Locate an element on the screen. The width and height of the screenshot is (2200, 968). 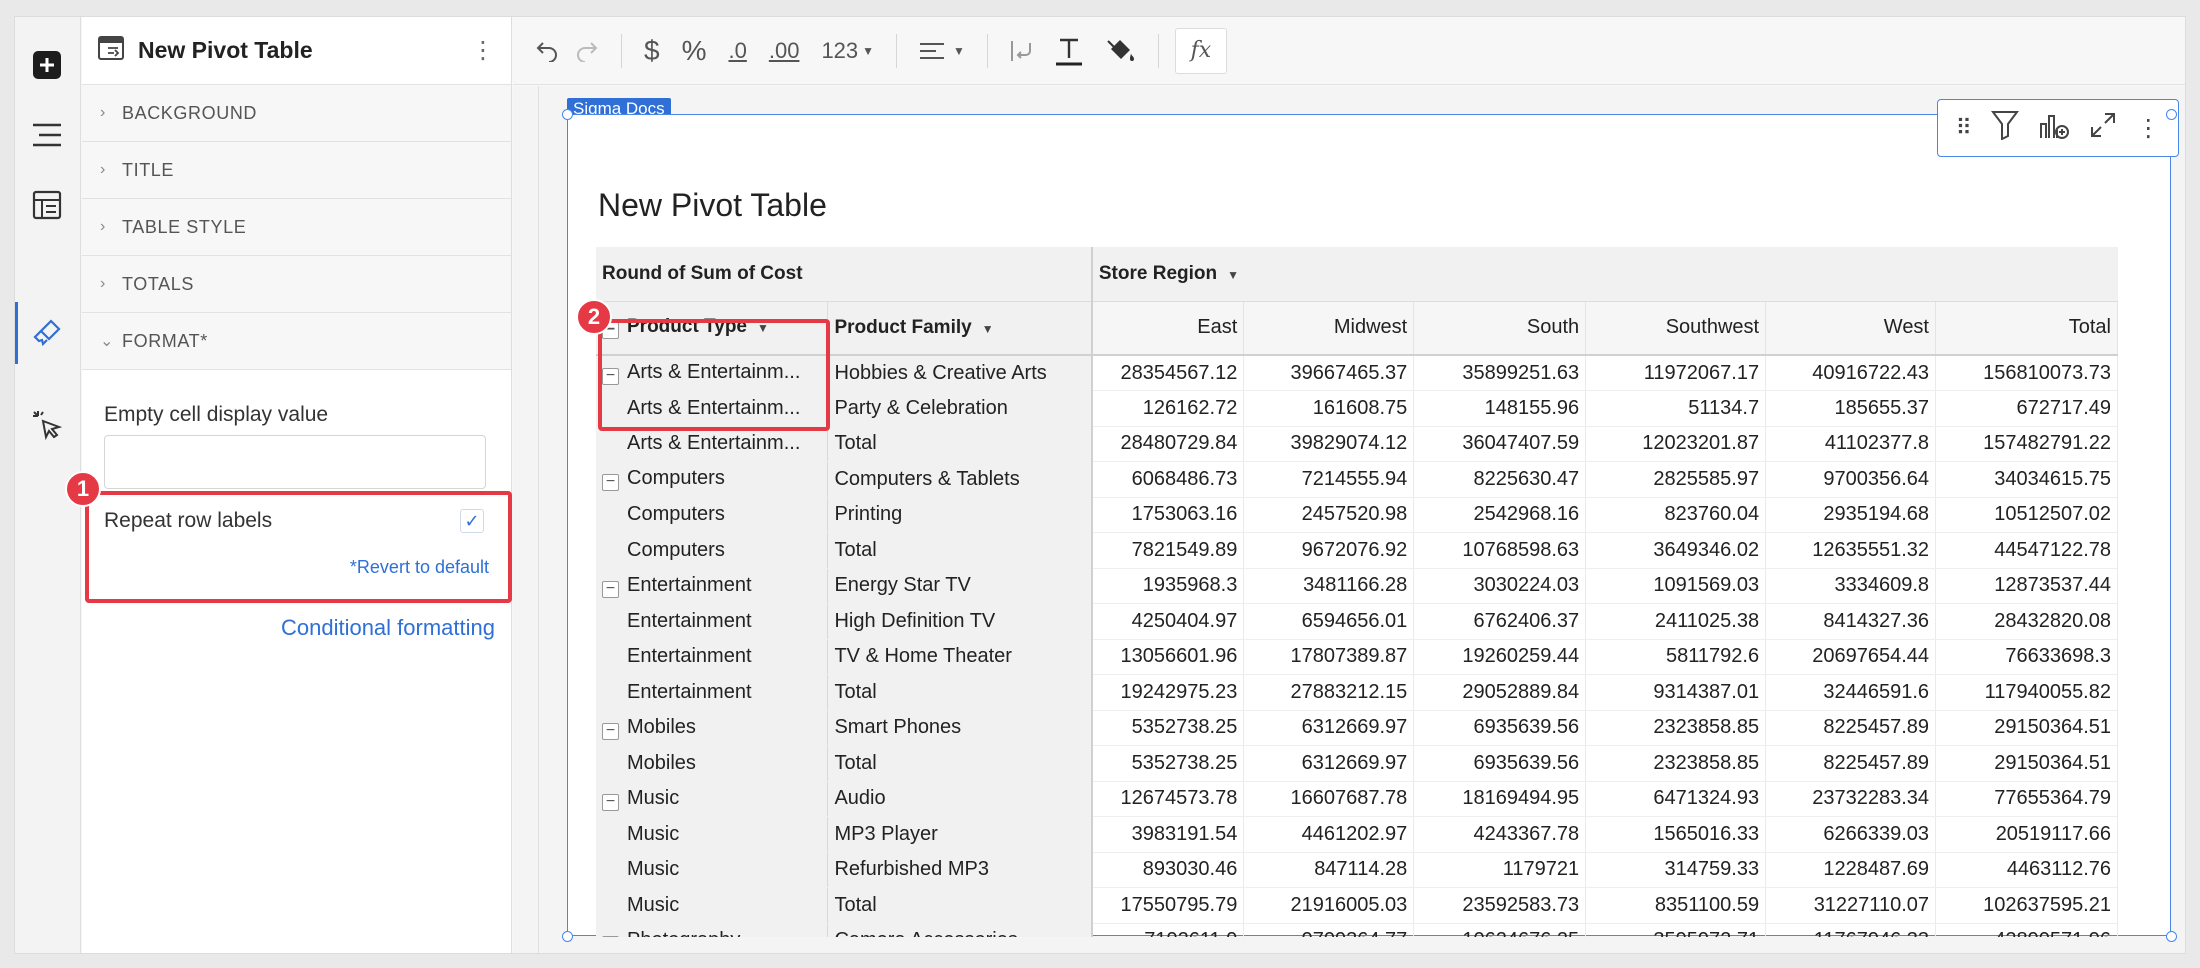
row-label-product-type: − Music is located at coordinates (712, 799).